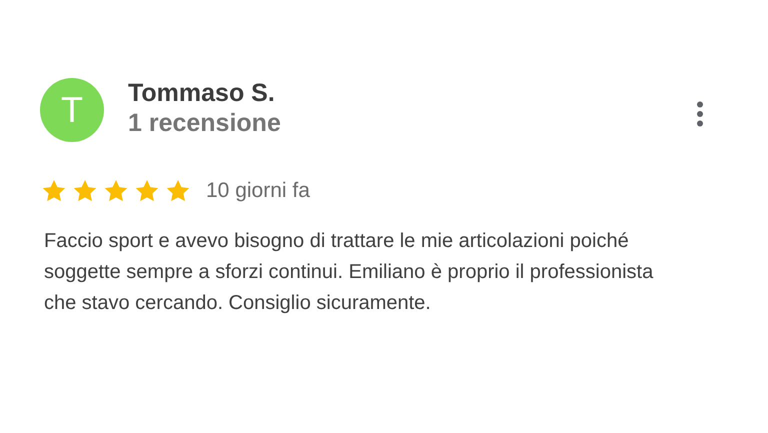  Describe the element at coordinates (202, 93) in the screenshot. I see `reviewer-name: Tommaso S.` at that location.